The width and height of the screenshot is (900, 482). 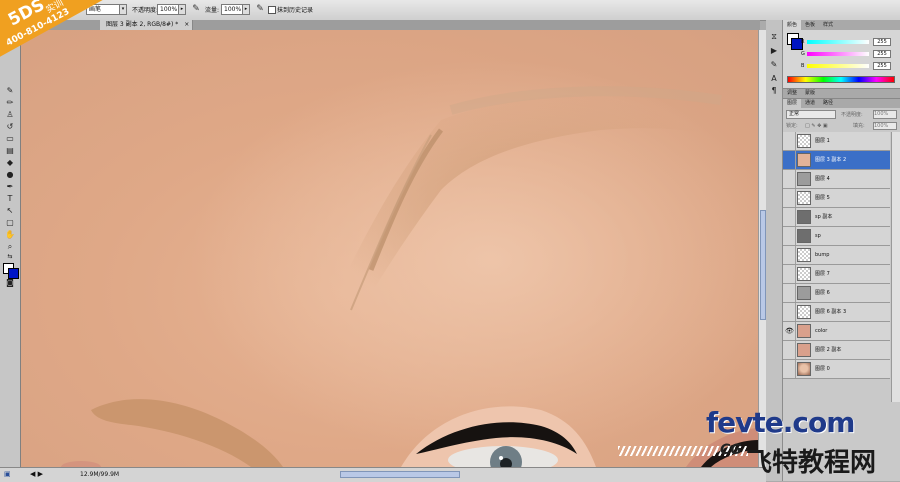 What do you see at coordinates (882, 54) in the screenshot?
I see `green-value: 255` at bounding box center [882, 54].